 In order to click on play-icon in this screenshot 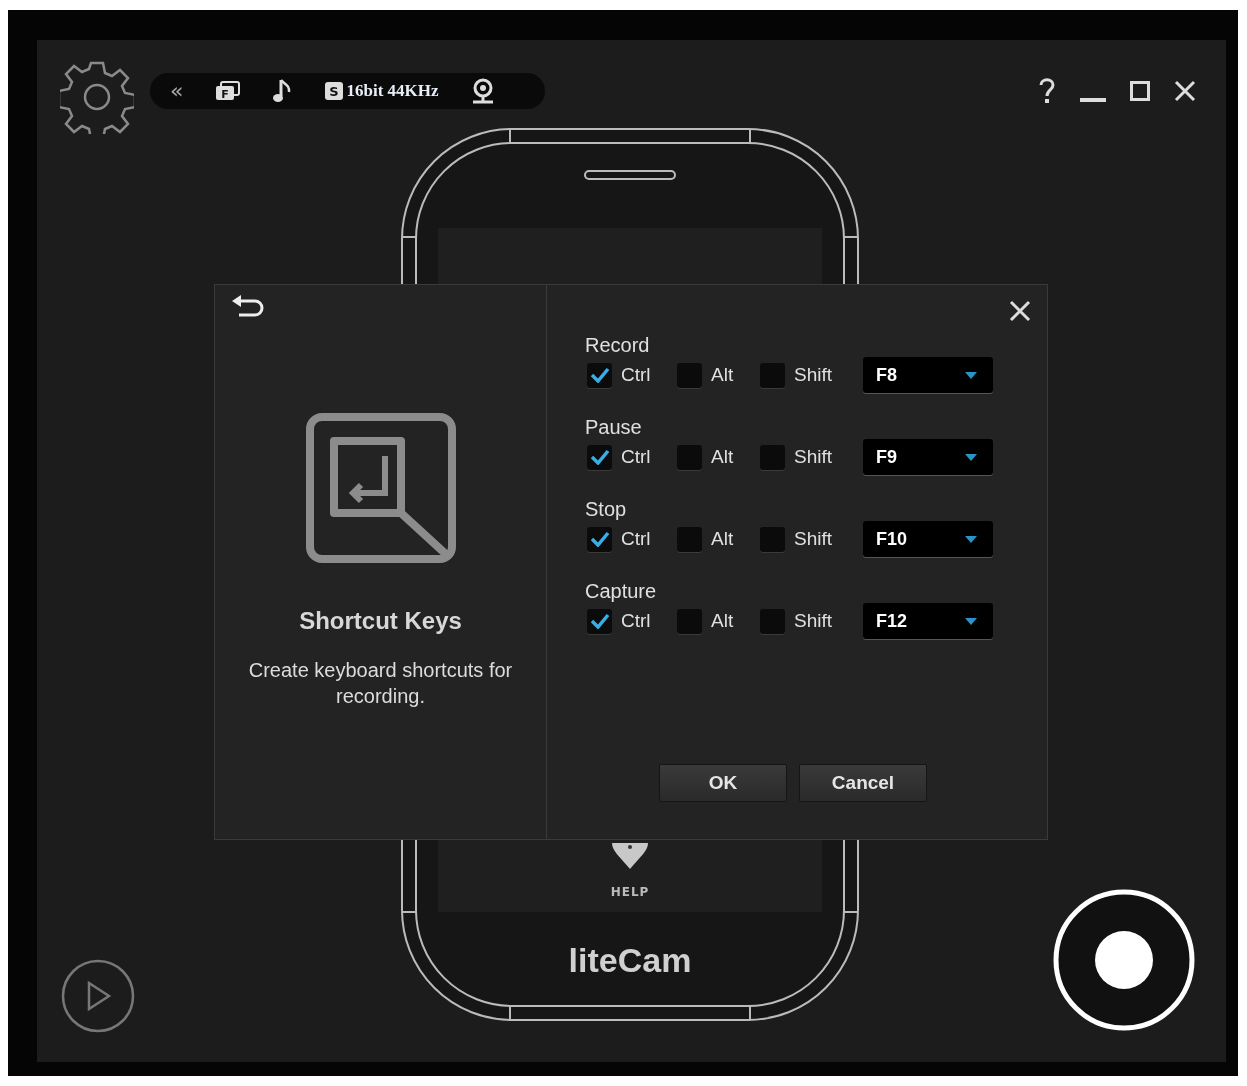, I will do `click(98, 996)`.